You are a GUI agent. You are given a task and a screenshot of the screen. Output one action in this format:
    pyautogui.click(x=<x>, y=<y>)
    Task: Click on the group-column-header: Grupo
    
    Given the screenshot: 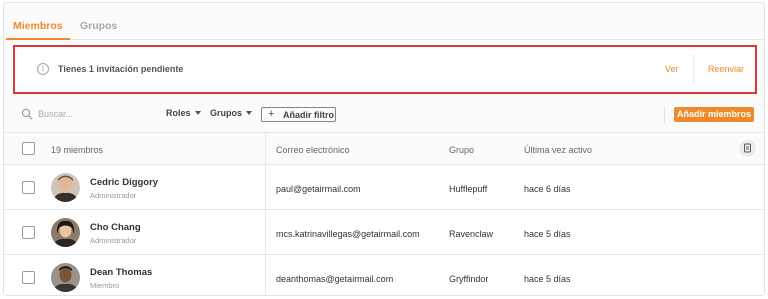 What is the action you would take?
    pyautogui.click(x=462, y=150)
    